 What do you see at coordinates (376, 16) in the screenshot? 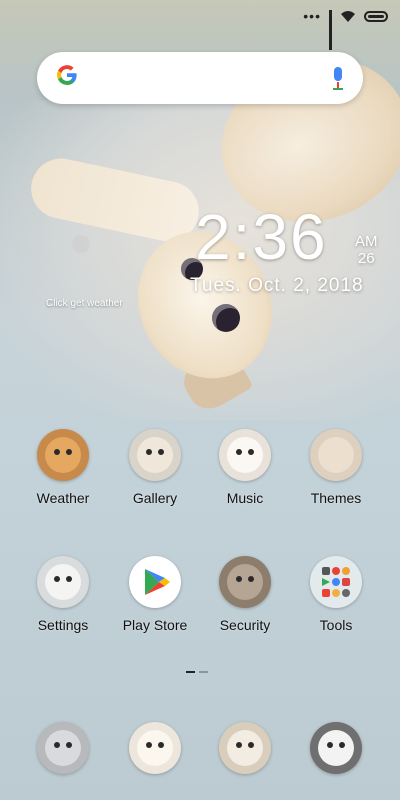
I see `battery-icon` at bounding box center [376, 16].